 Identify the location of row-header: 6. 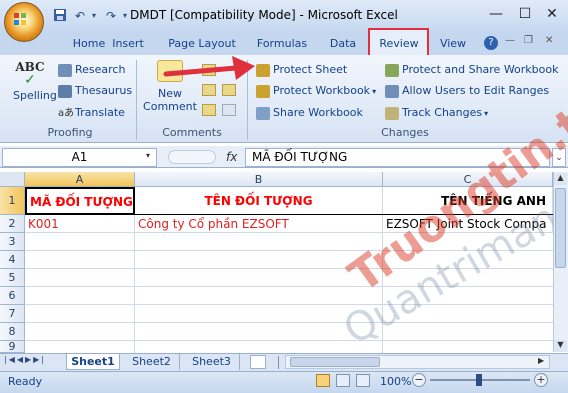
(12, 296).